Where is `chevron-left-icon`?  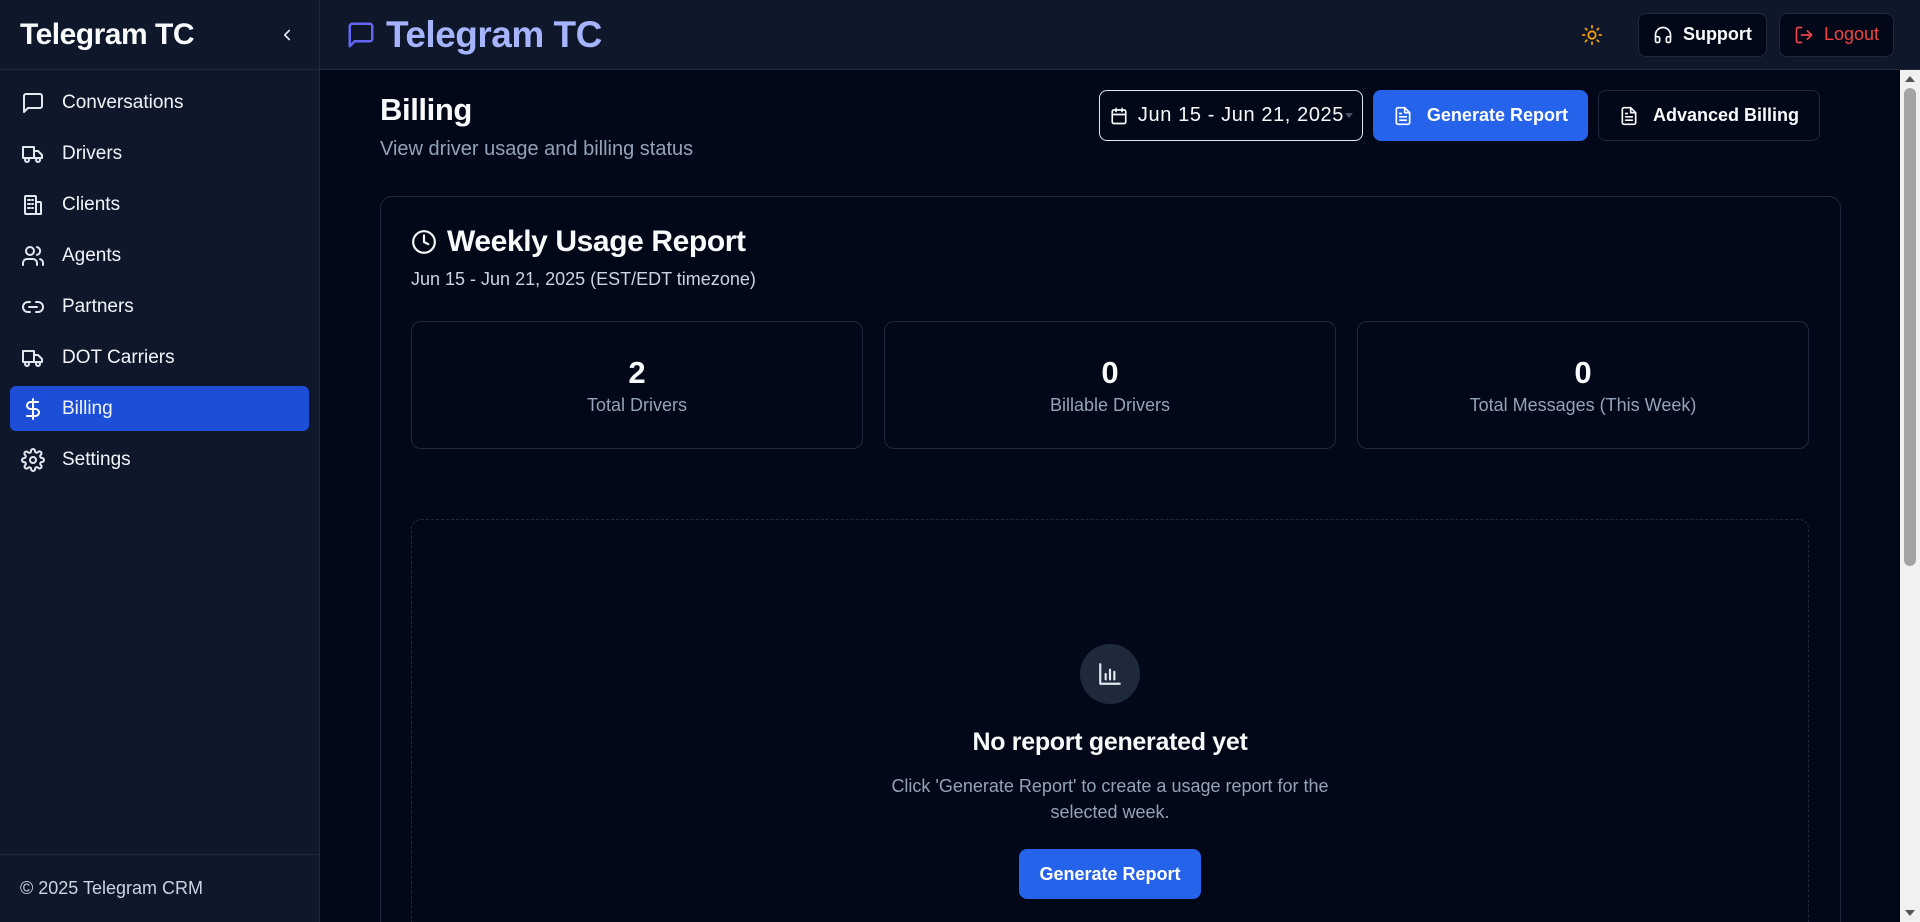
chevron-left-icon is located at coordinates (287, 34).